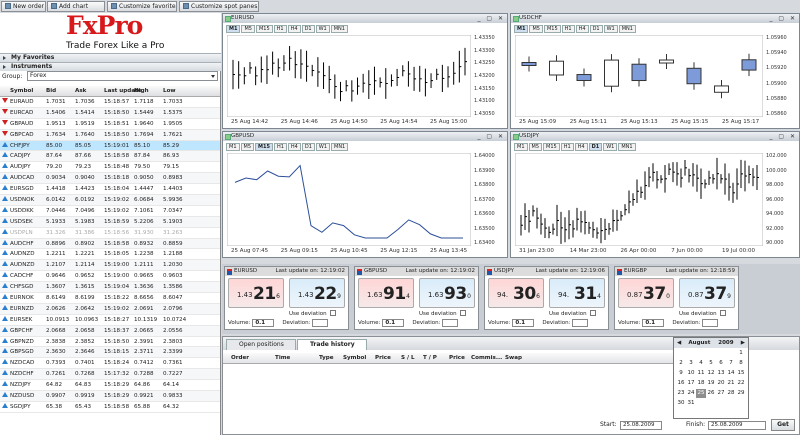  Describe the element at coordinates (741, 363) in the screenshot. I see `calendar-day: 8` at that location.